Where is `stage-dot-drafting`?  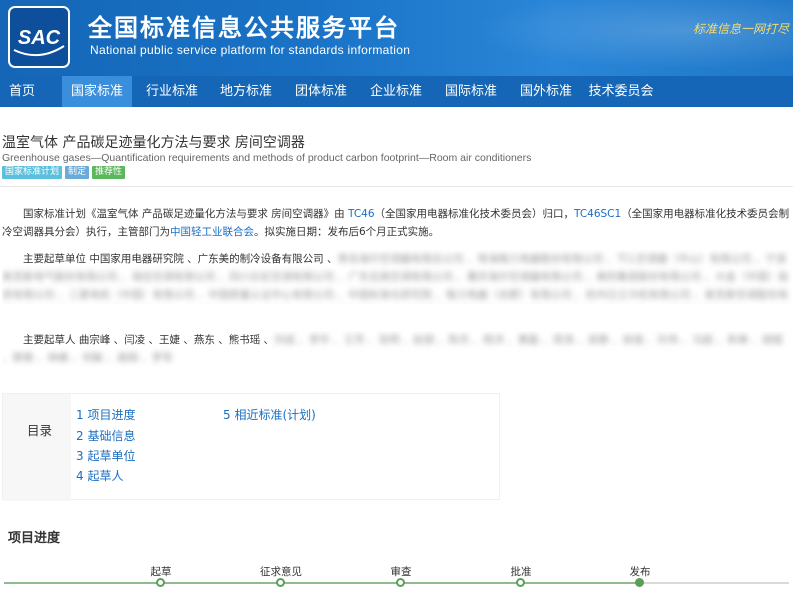 stage-dot-drafting is located at coordinates (160, 582).